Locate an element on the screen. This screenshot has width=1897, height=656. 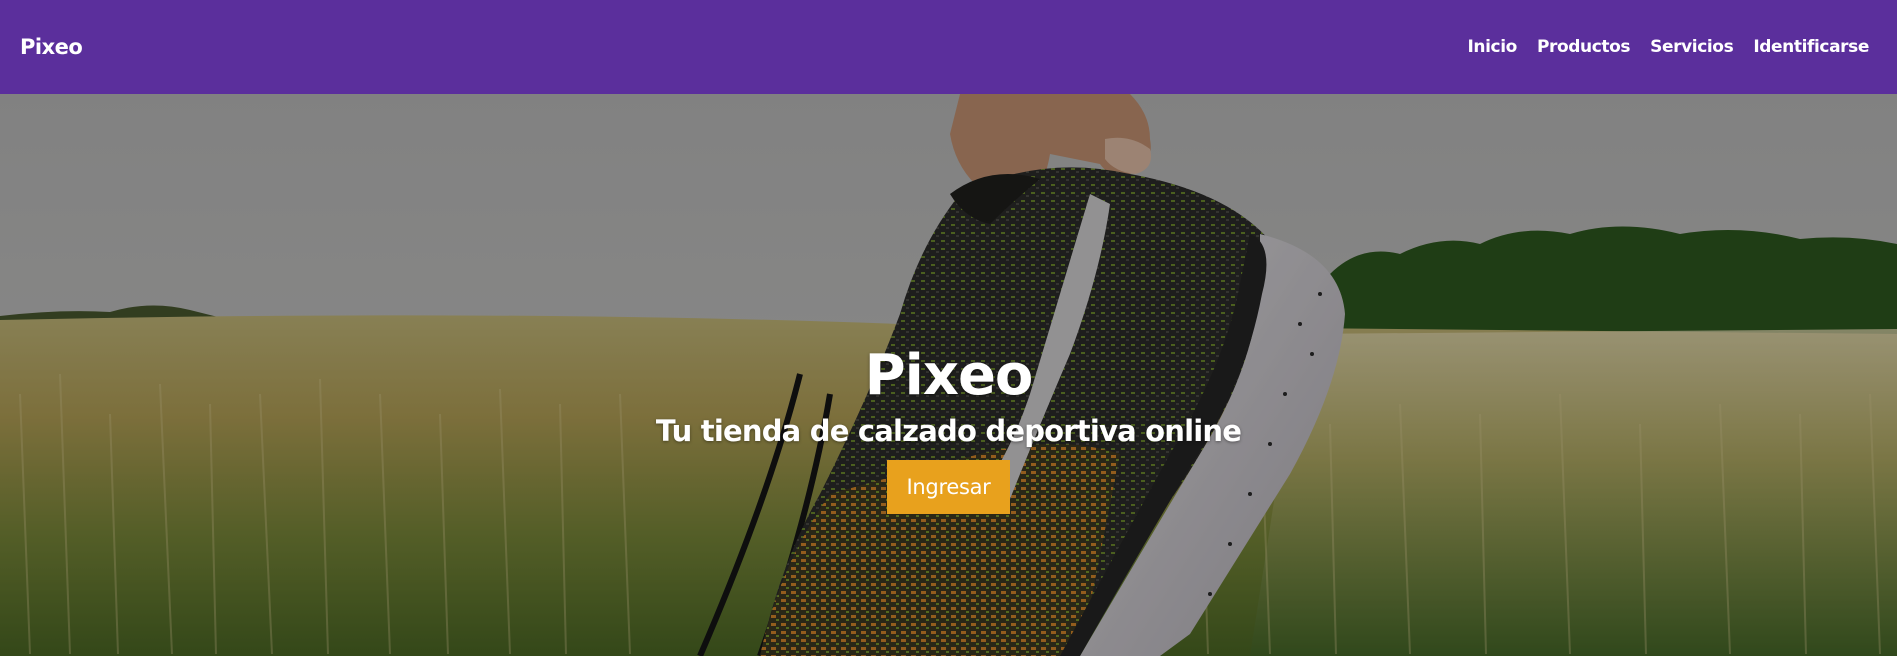
hero-title: Pixeo is located at coordinates (949, 375).